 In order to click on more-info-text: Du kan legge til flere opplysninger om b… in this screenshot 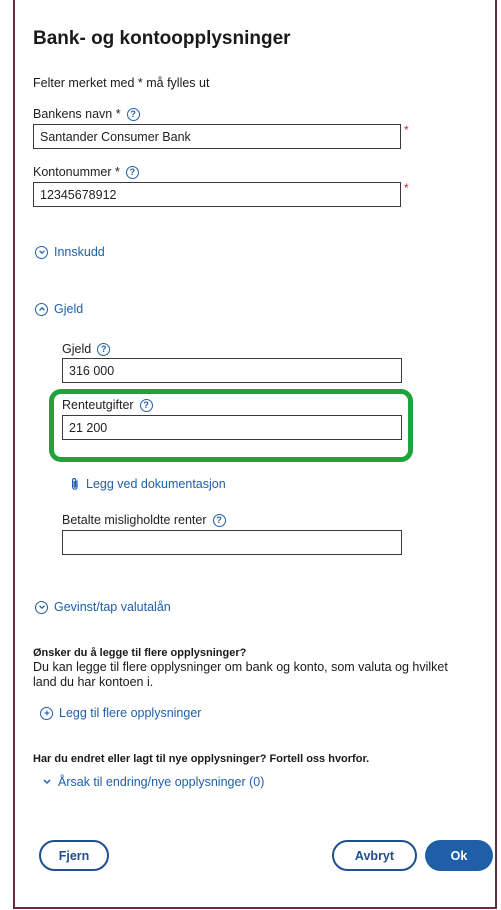, I will do `click(240, 674)`.